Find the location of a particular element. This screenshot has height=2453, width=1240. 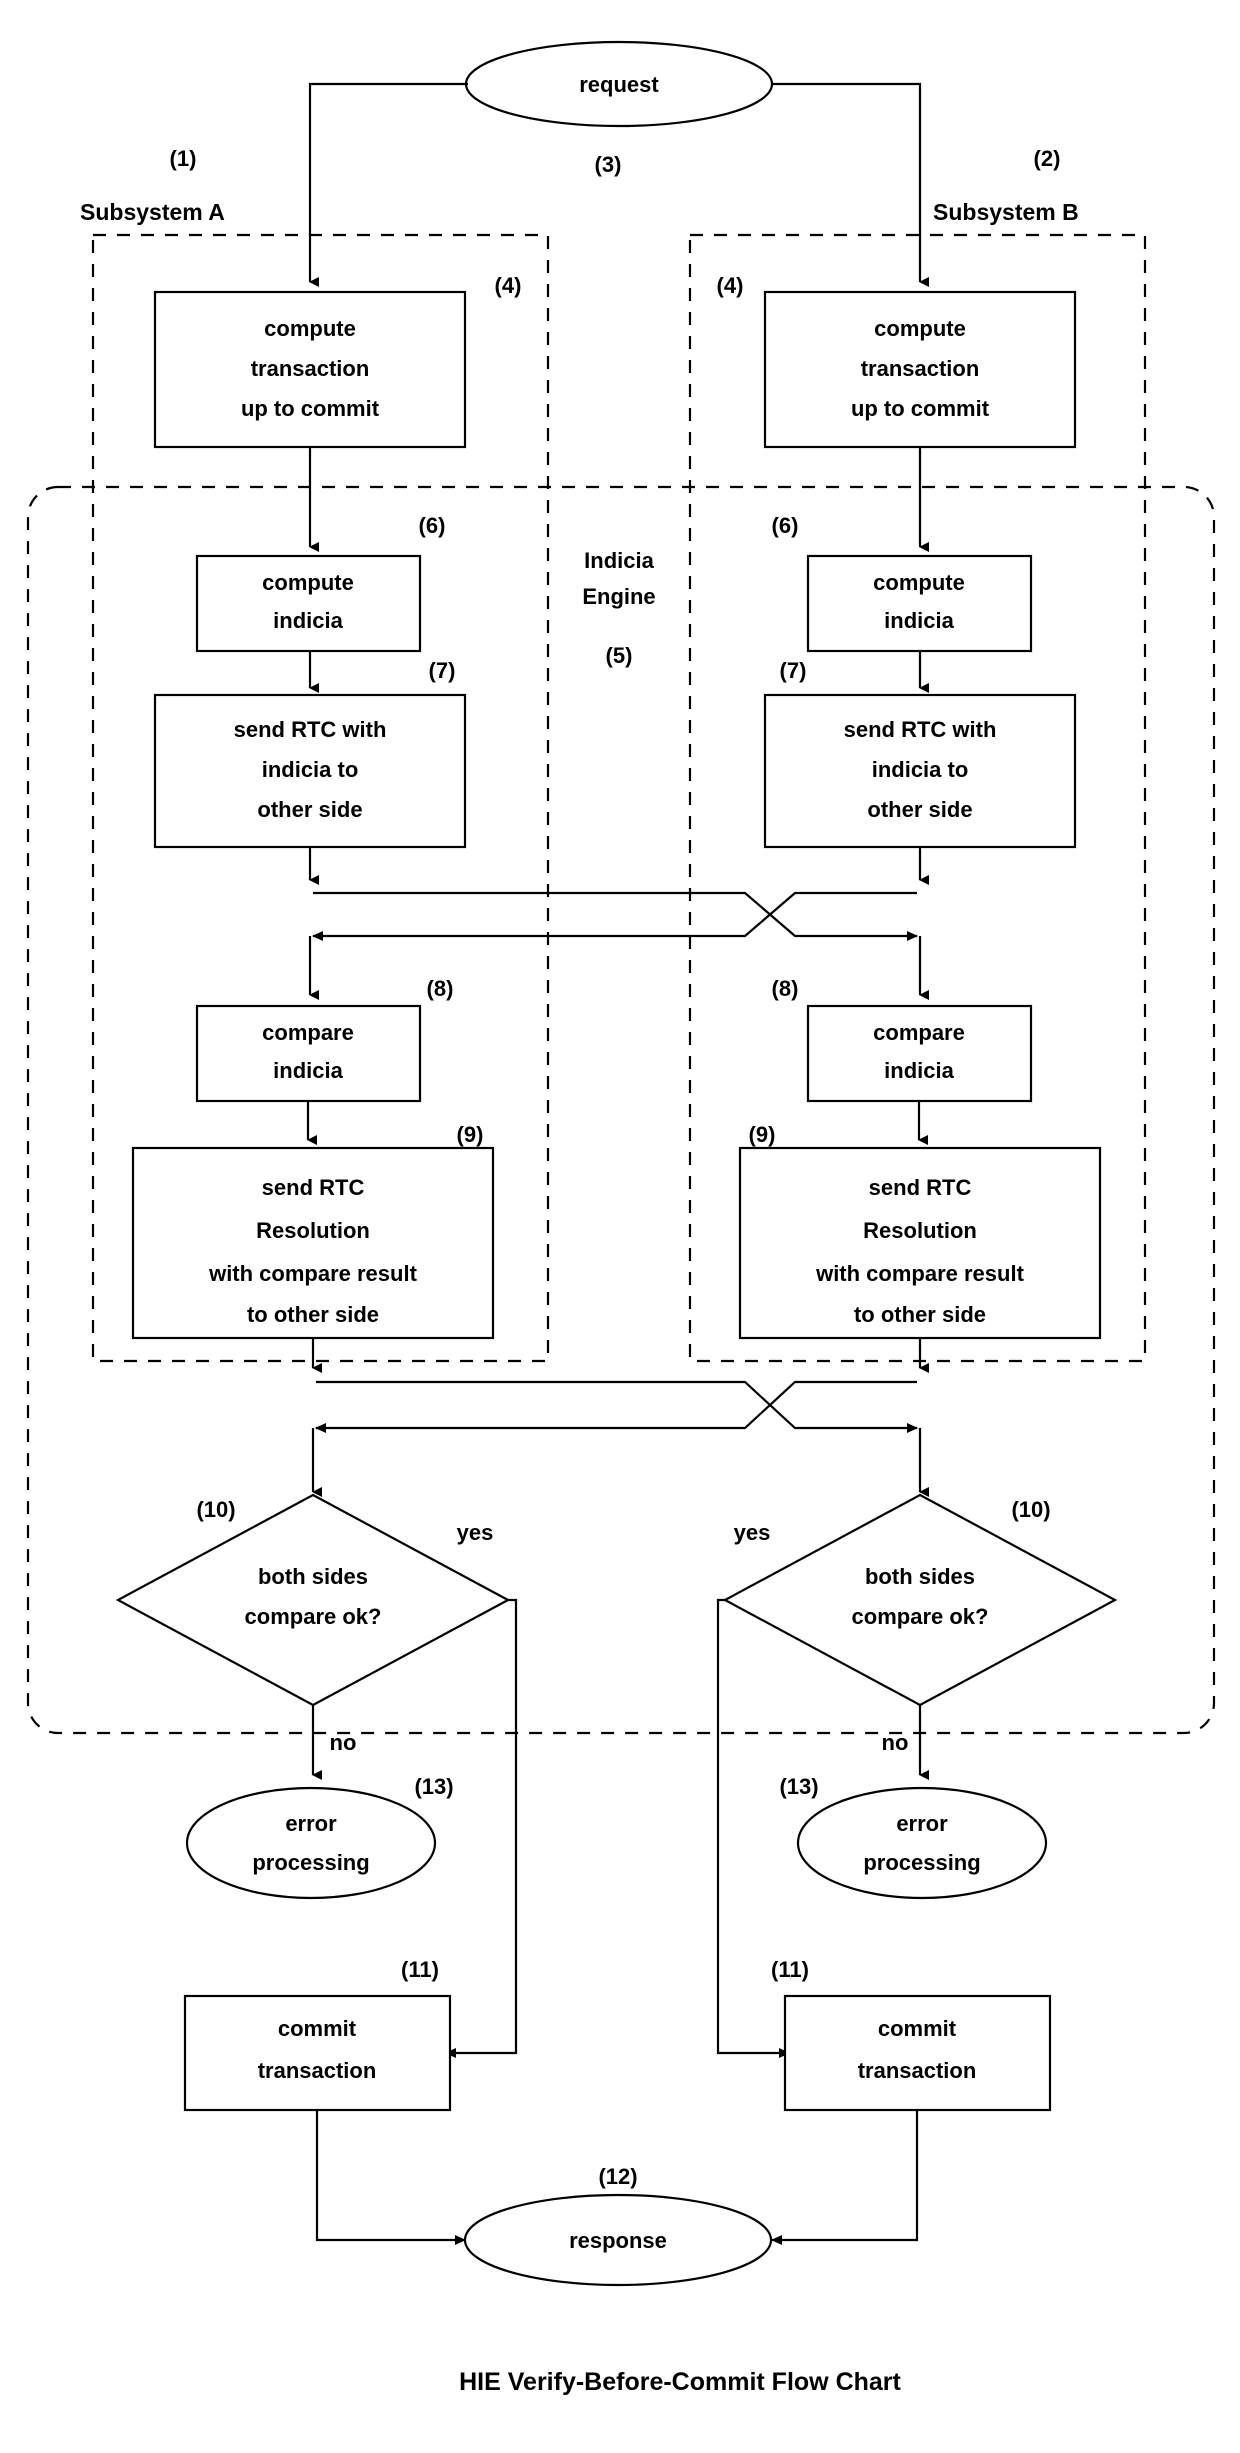

commit-b-line2: transaction is located at coordinates (917, 2070).